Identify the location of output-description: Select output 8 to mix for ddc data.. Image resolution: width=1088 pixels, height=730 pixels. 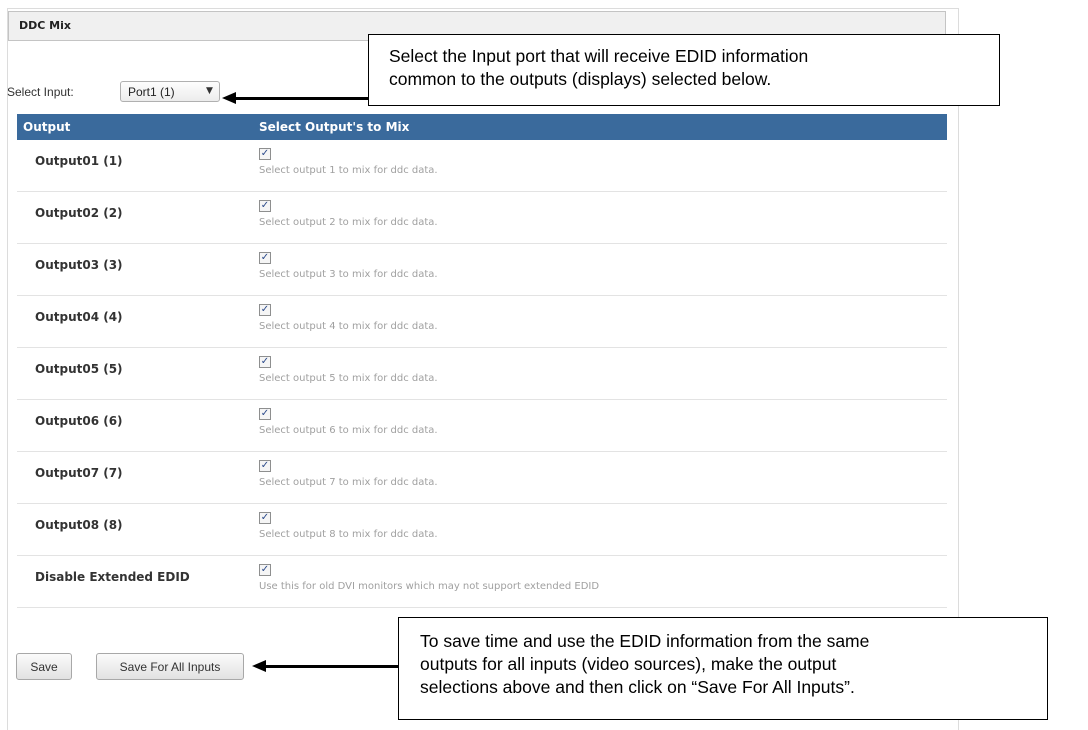
(348, 534).